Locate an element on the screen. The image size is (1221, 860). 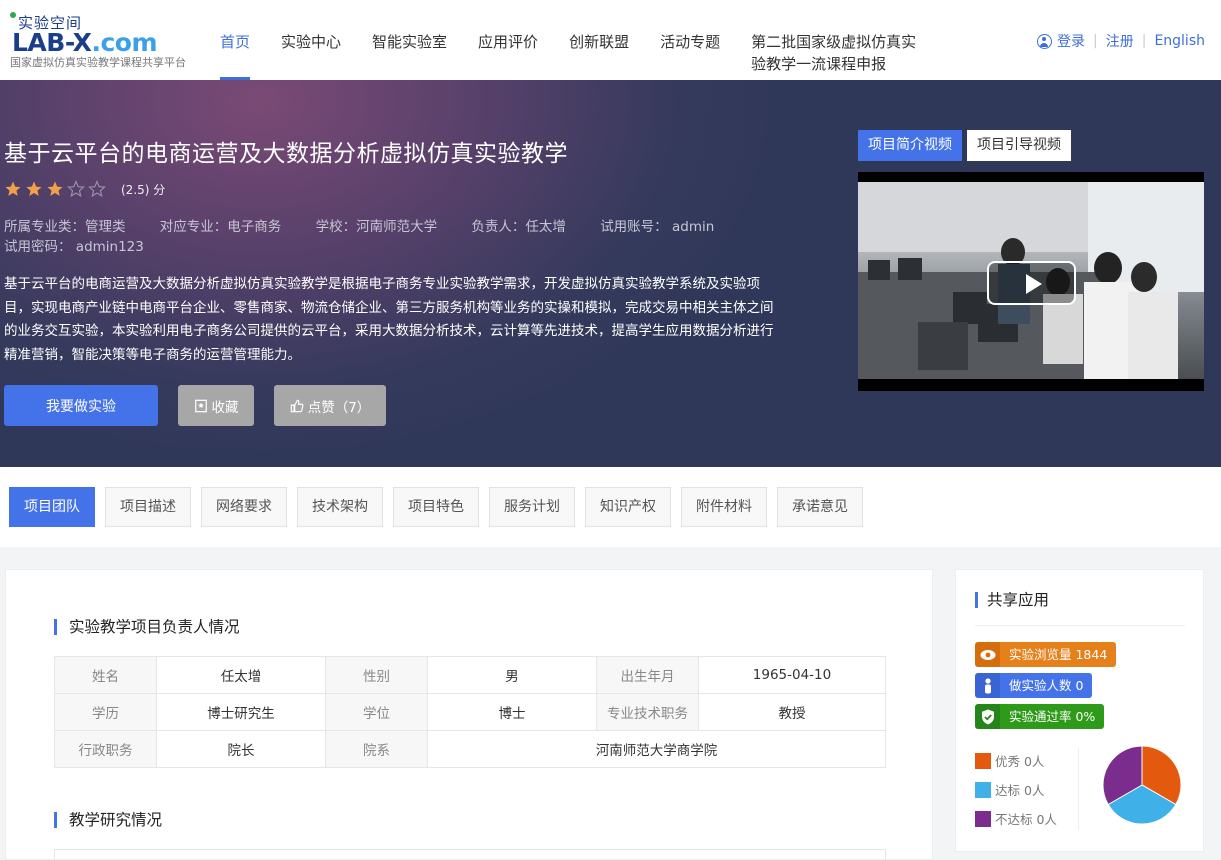
legend-label: 不达标 0人 is located at coordinates (1026, 819).